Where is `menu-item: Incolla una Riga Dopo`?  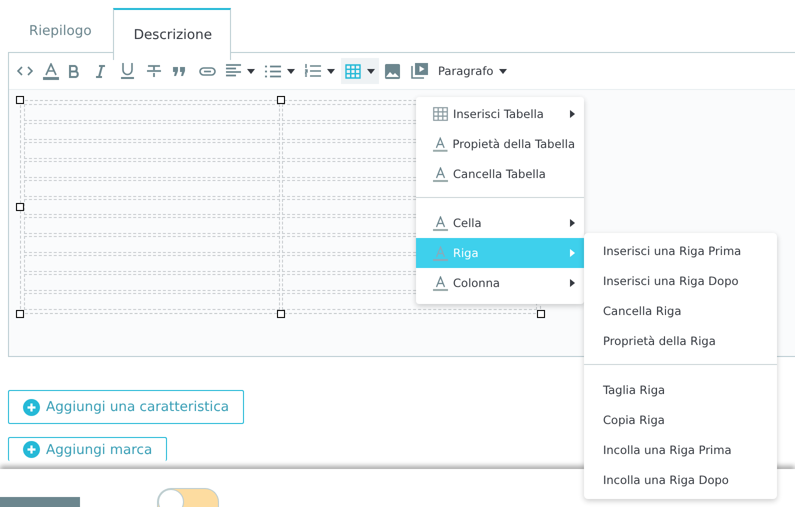
menu-item: Incolla una Riga Dopo is located at coordinates (680, 480).